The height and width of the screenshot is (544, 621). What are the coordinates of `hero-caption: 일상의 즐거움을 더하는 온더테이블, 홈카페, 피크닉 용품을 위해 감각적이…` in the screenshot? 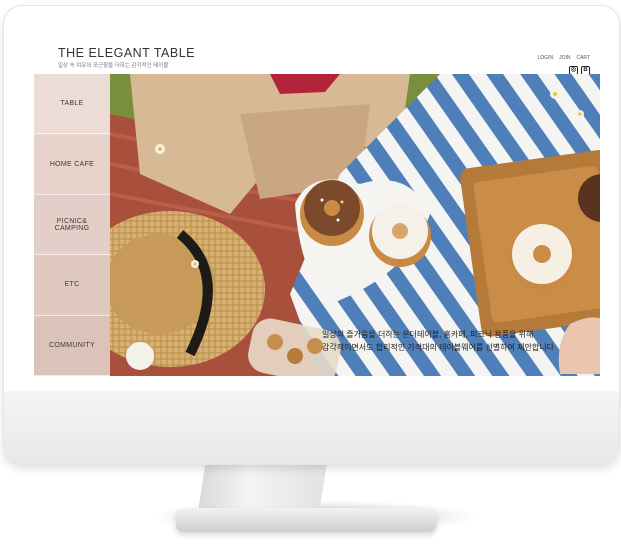 It's located at (461, 341).